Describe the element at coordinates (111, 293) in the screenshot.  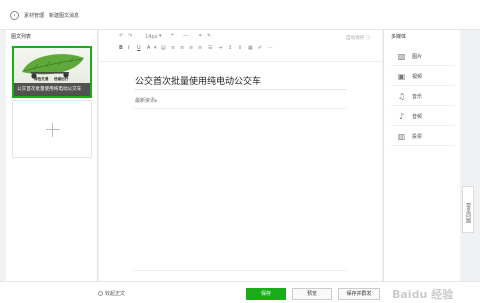
I see `collect-toggle: 收起正文` at that location.